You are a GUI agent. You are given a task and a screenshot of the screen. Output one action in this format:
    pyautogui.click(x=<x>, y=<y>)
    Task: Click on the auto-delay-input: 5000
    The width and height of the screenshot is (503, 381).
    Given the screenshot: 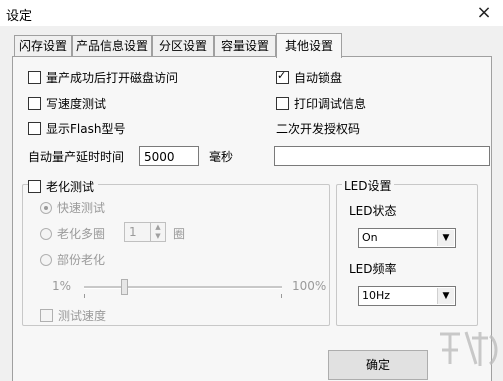 What is the action you would take?
    pyautogui.click(x=169, y=156)
    